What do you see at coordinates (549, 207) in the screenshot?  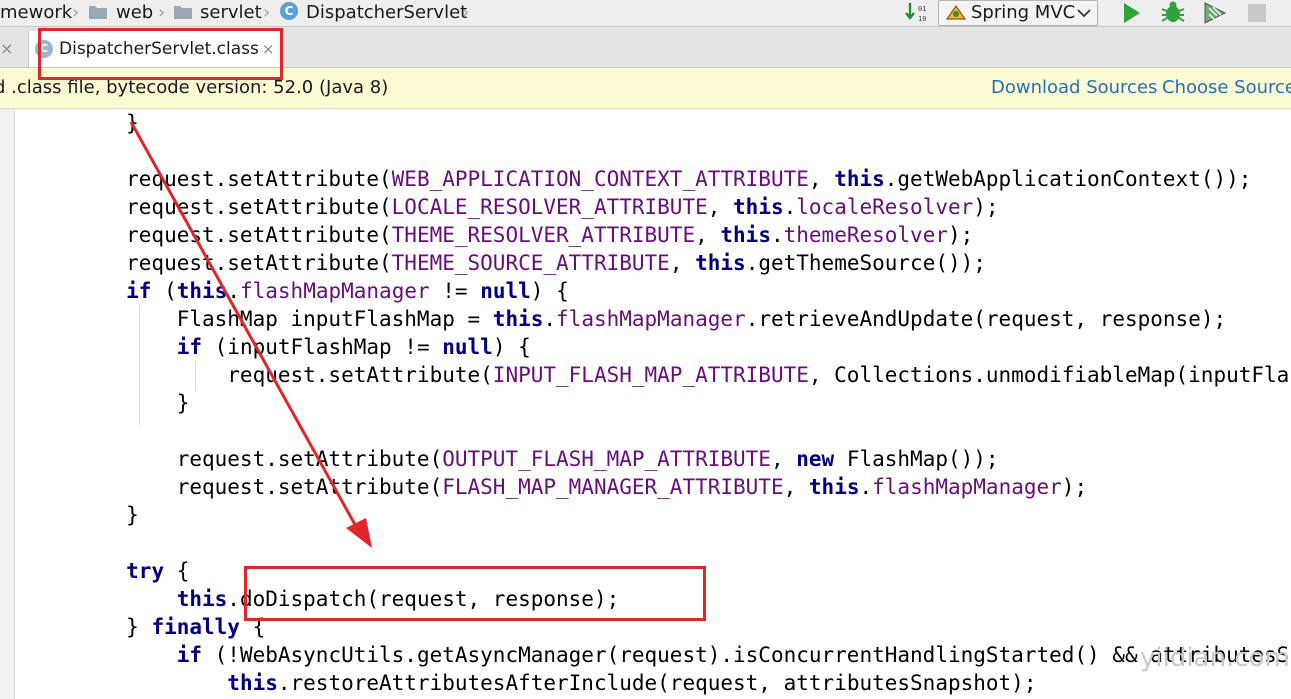 I see `field-token: LOCALE_RESOLVER_ATTRIBUTE` at bounding box center [549, 207].